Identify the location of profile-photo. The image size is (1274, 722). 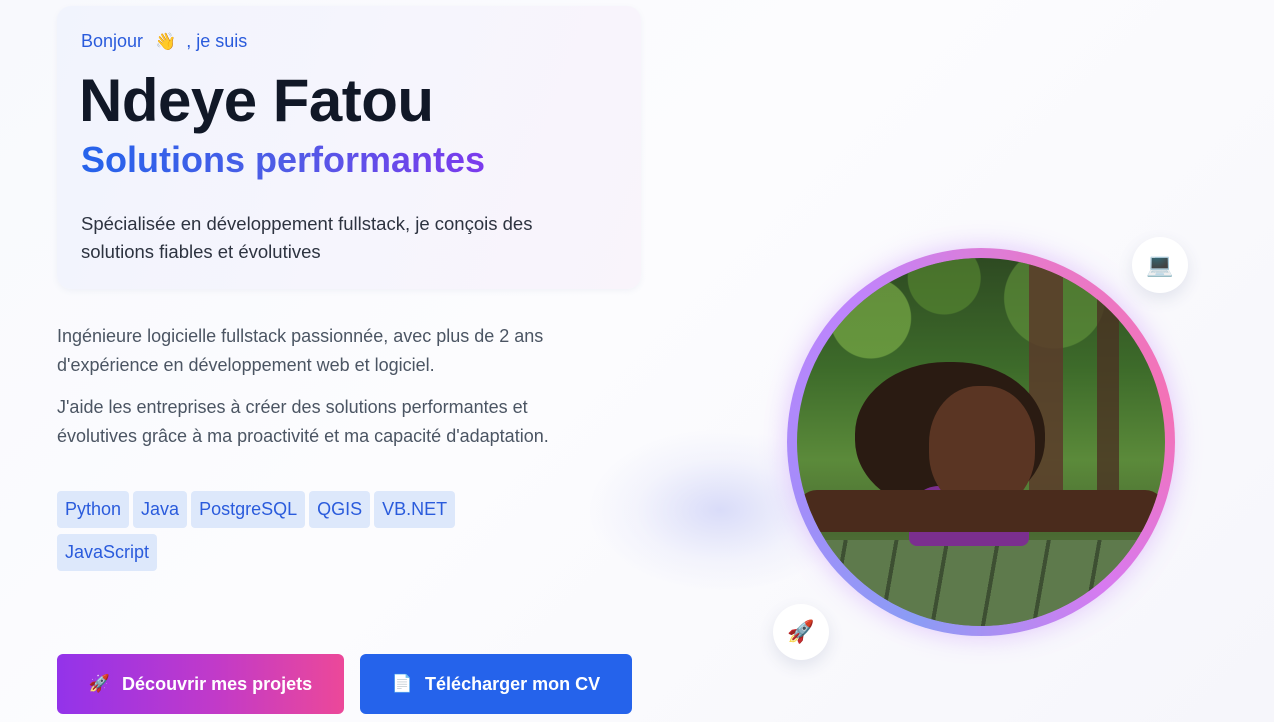
(981, 442).